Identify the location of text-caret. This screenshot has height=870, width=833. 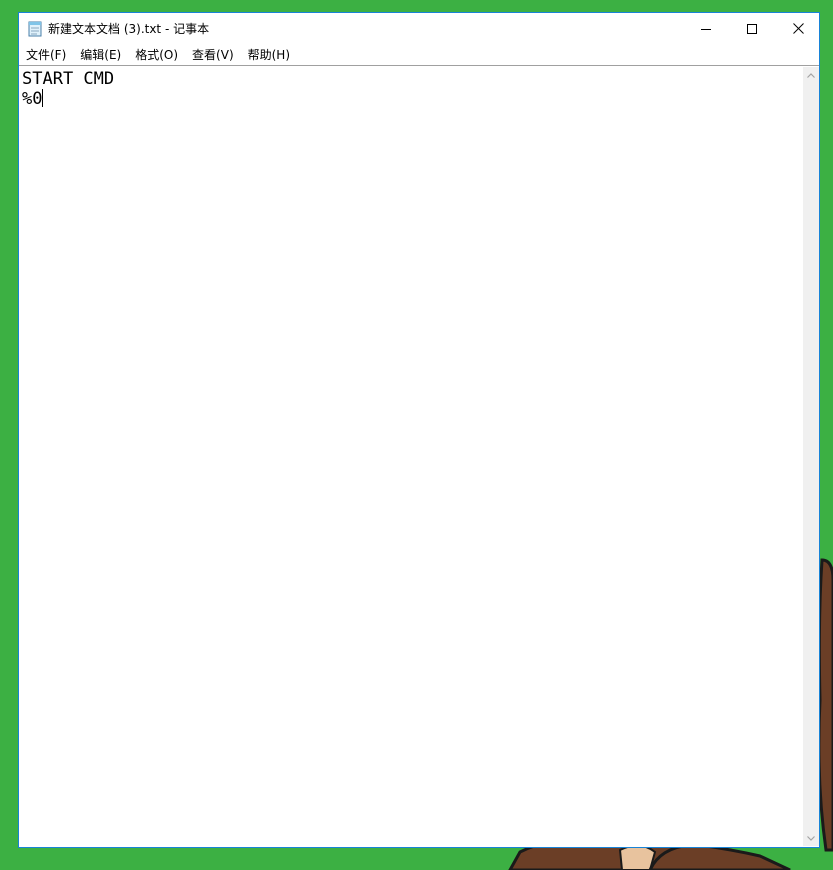
(43, 98).